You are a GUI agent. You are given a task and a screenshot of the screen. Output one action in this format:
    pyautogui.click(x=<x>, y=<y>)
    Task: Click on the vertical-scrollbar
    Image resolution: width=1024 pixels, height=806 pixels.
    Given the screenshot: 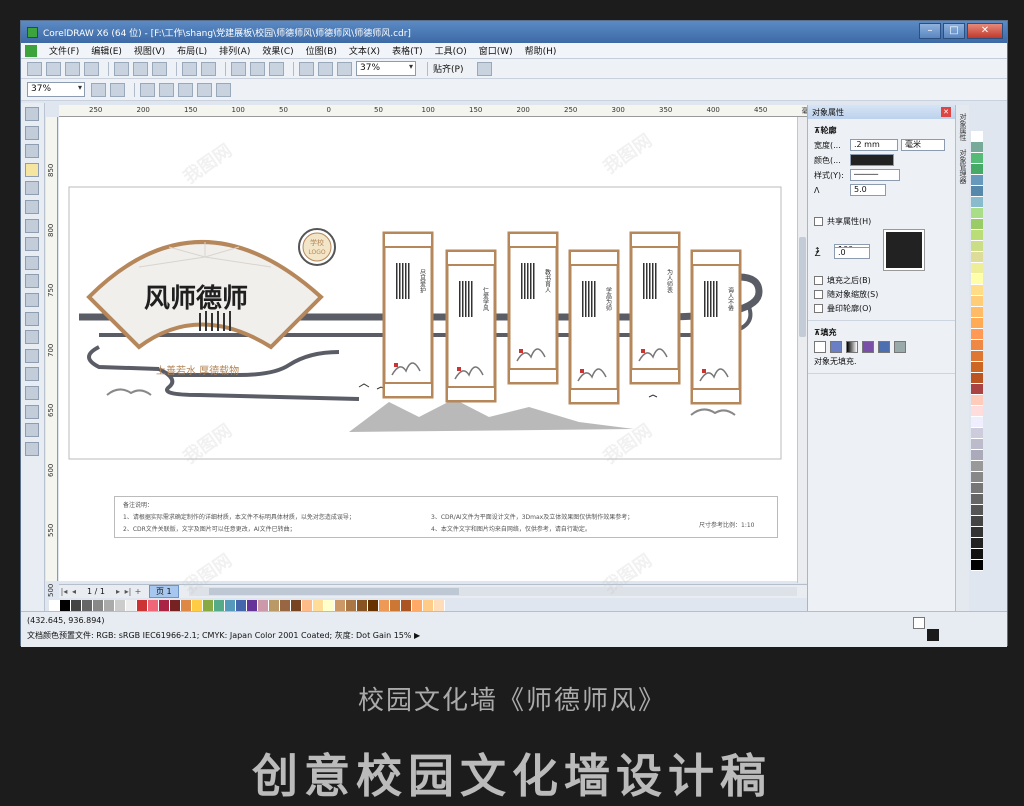 What is the action you would take?
    pyautogui.click(x=802, y=350)
    